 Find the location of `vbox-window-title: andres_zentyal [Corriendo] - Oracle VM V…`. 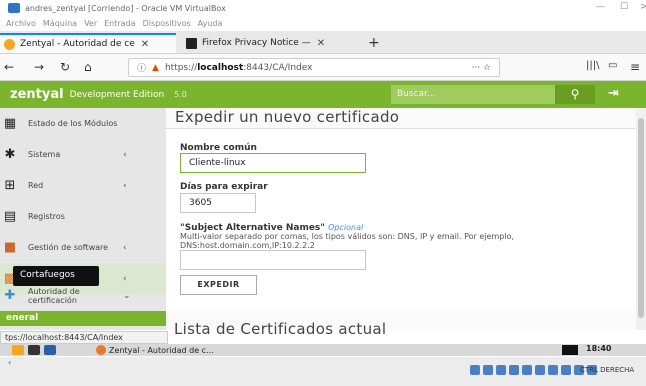

vbox-window-title: andres_zentyal [Corriendo] - Oracle VM V… is located at coordinates (125, 8).